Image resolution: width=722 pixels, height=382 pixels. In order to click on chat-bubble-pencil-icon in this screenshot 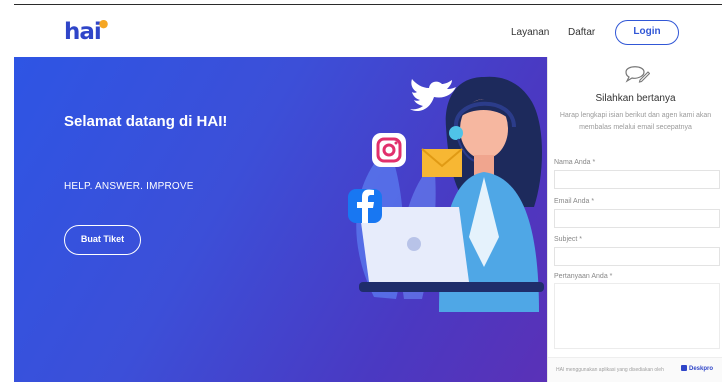, I will do `click(637, 74)`.